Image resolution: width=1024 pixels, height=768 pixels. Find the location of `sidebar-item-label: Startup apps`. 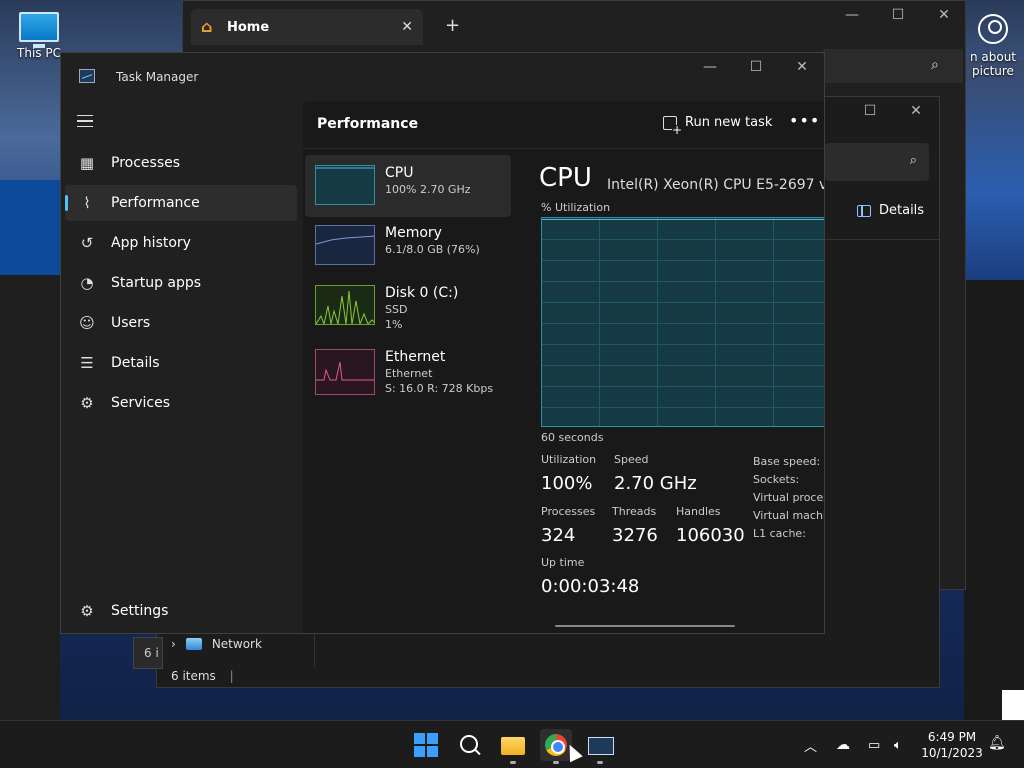

sidebar-item-label: Startup apps is located at coordinates (156, 283).